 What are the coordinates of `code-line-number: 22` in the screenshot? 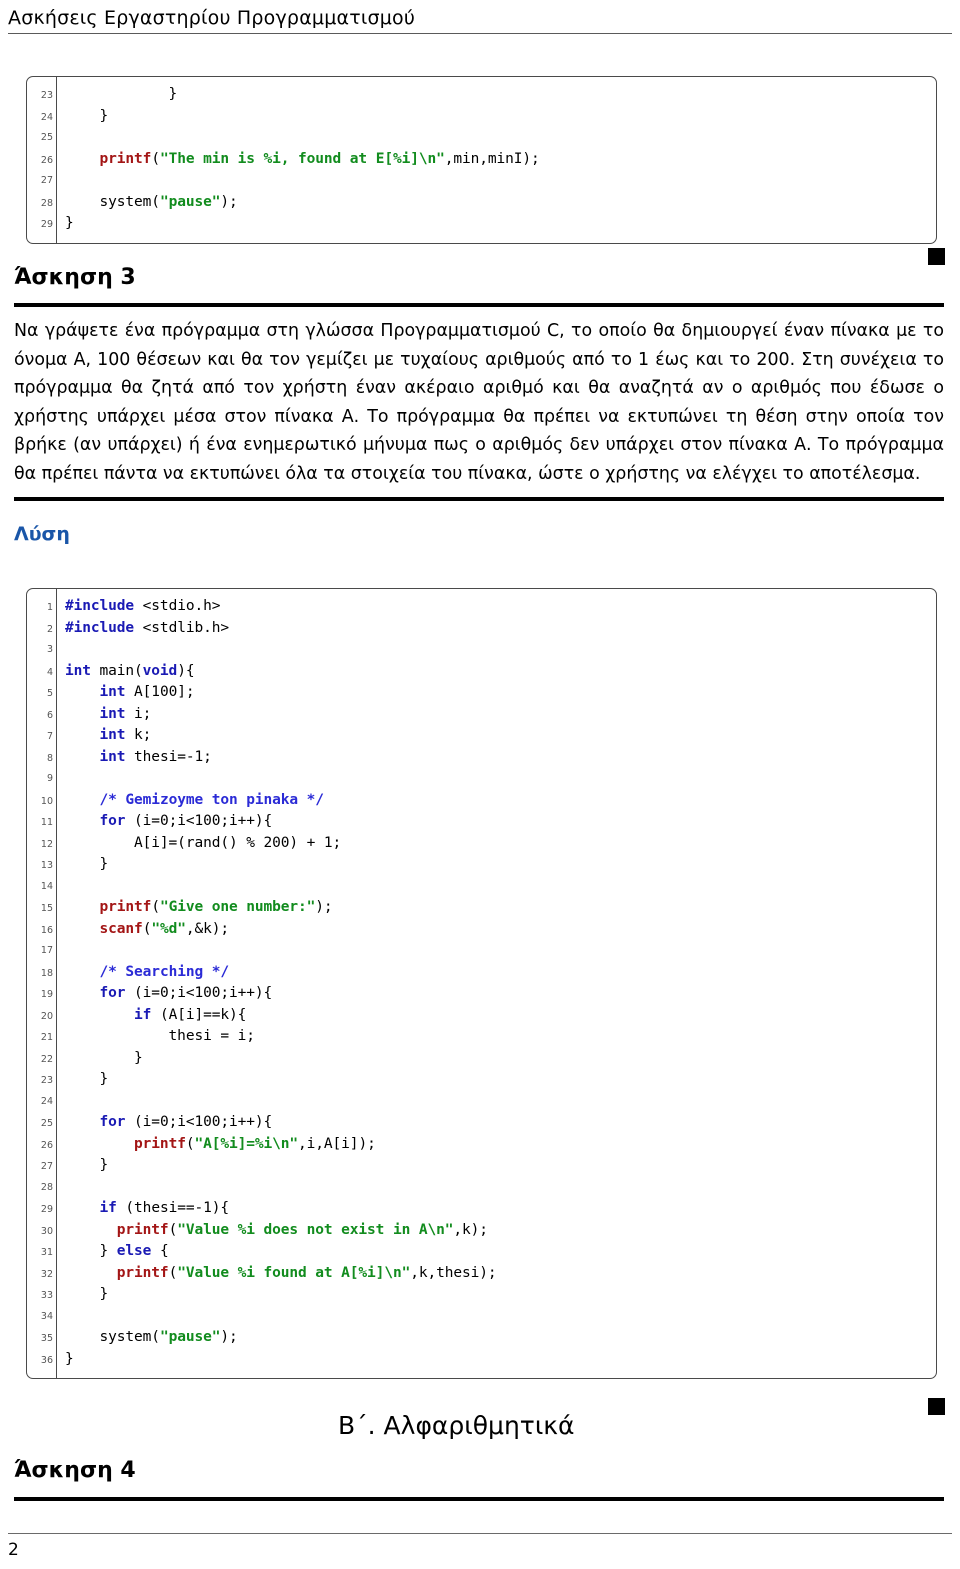 It's located at (46, 1059).